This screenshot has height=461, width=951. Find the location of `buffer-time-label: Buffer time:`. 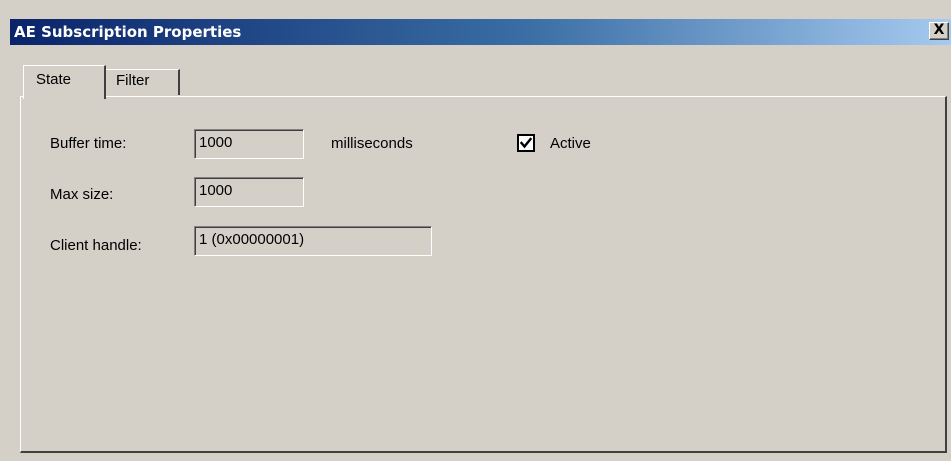

buffer-time-label: Buffer time: is located at coordinates (88, 143).